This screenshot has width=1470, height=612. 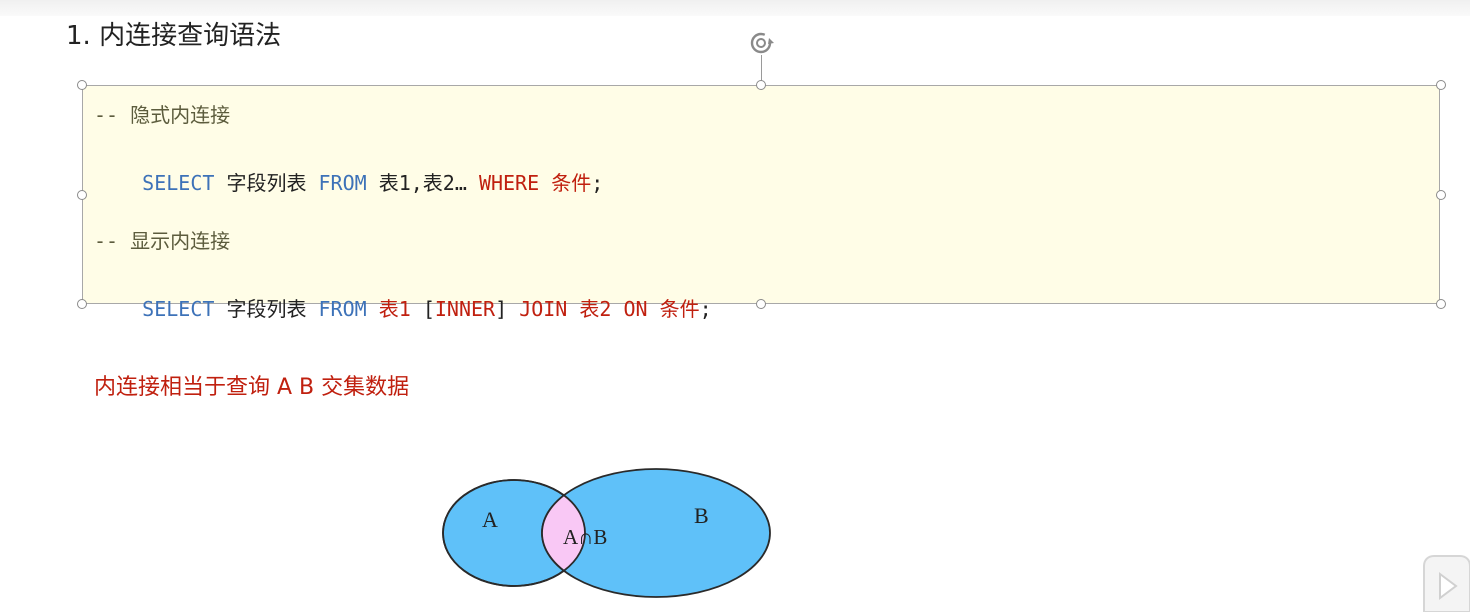 What do you see at coordinates (1441, 195) in the screenshot?
I see `resize-handle-middle-right` at bounding box center [1441, 195].